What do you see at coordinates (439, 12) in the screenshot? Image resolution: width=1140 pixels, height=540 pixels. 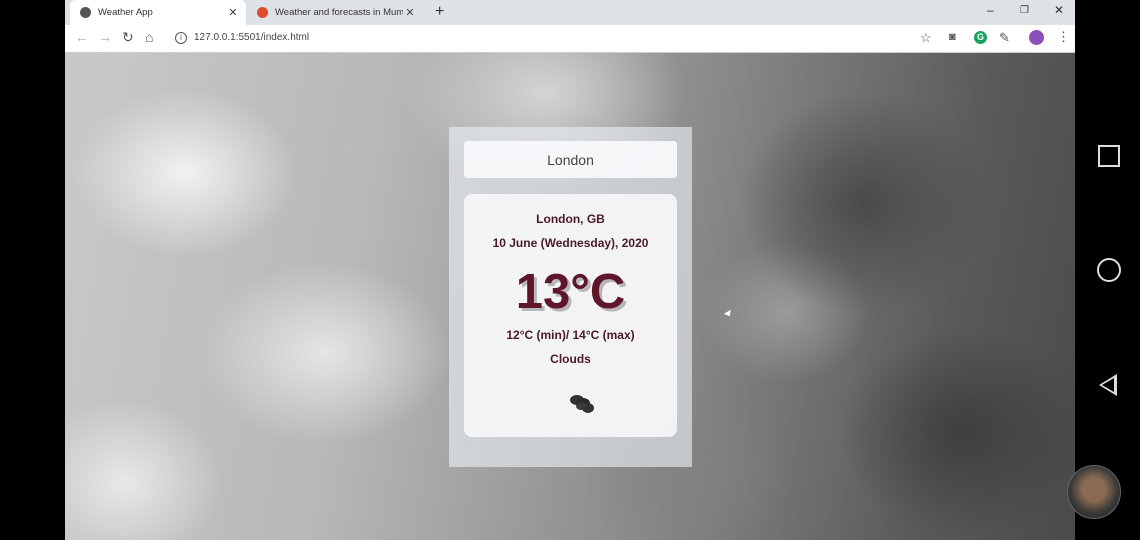 I see `new-tab-button: +` at bounding box center [439, 12].